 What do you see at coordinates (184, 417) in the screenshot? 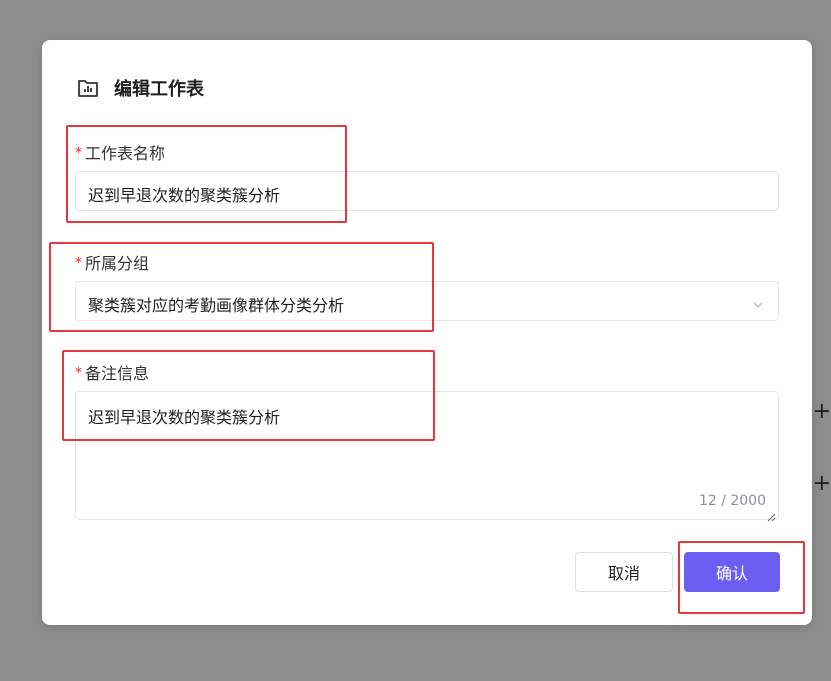
I see `remark-value: 迟到早退次数的聚类簇分析` at bounding box center [184, 417].